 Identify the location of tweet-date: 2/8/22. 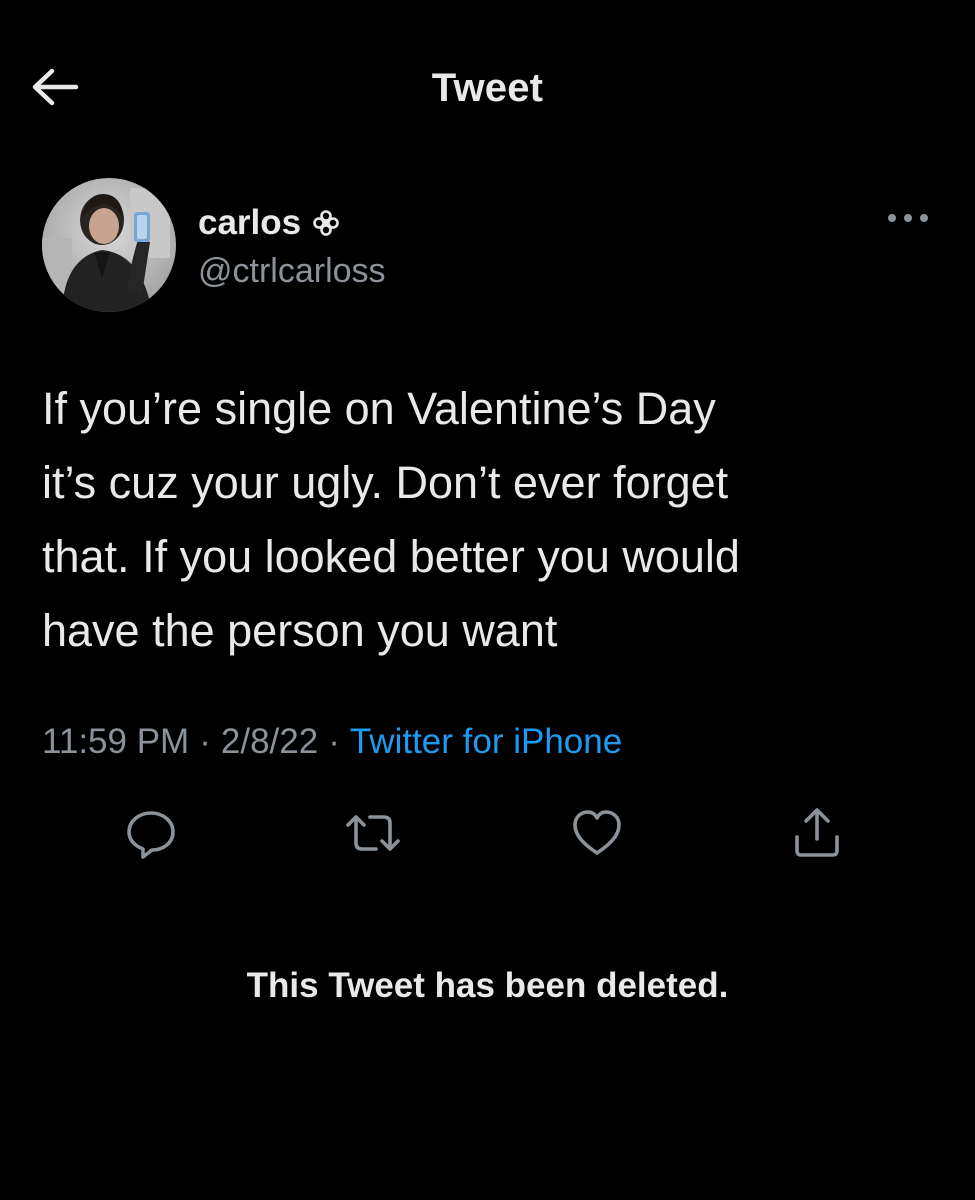
(269, 741).